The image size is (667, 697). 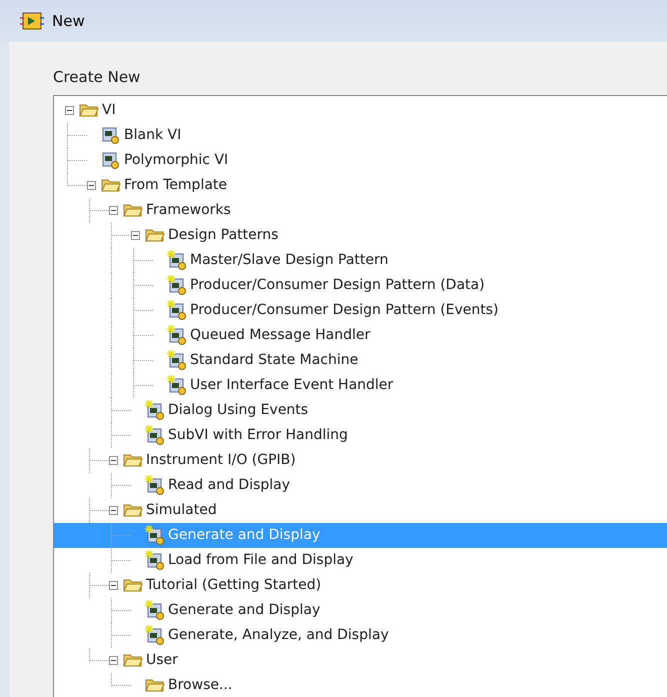 I want to click on window-title: New, so click(x=68, y=21).